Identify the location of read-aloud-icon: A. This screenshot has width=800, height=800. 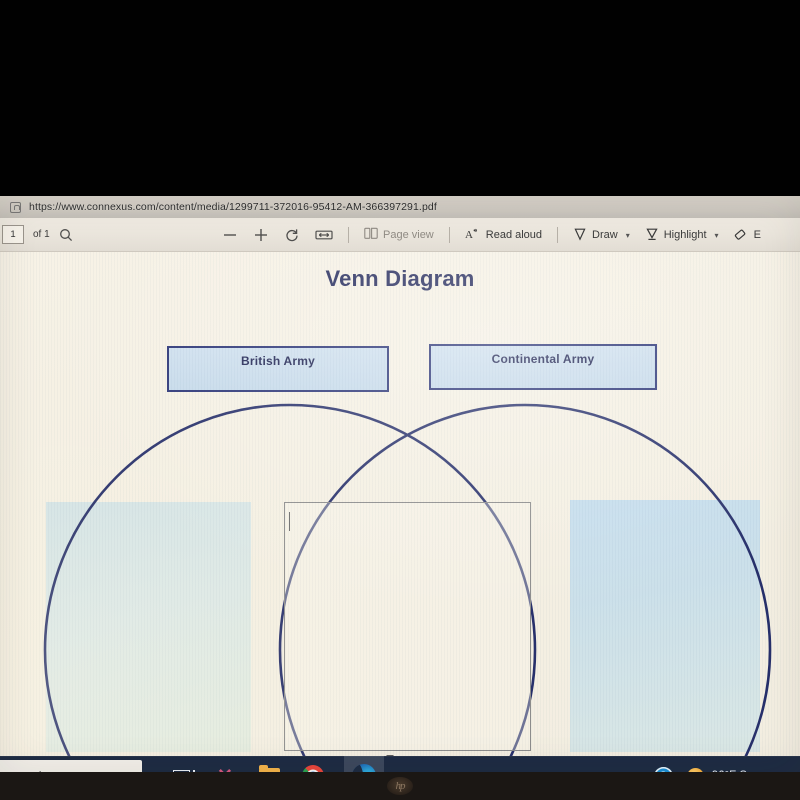
(473, 235).